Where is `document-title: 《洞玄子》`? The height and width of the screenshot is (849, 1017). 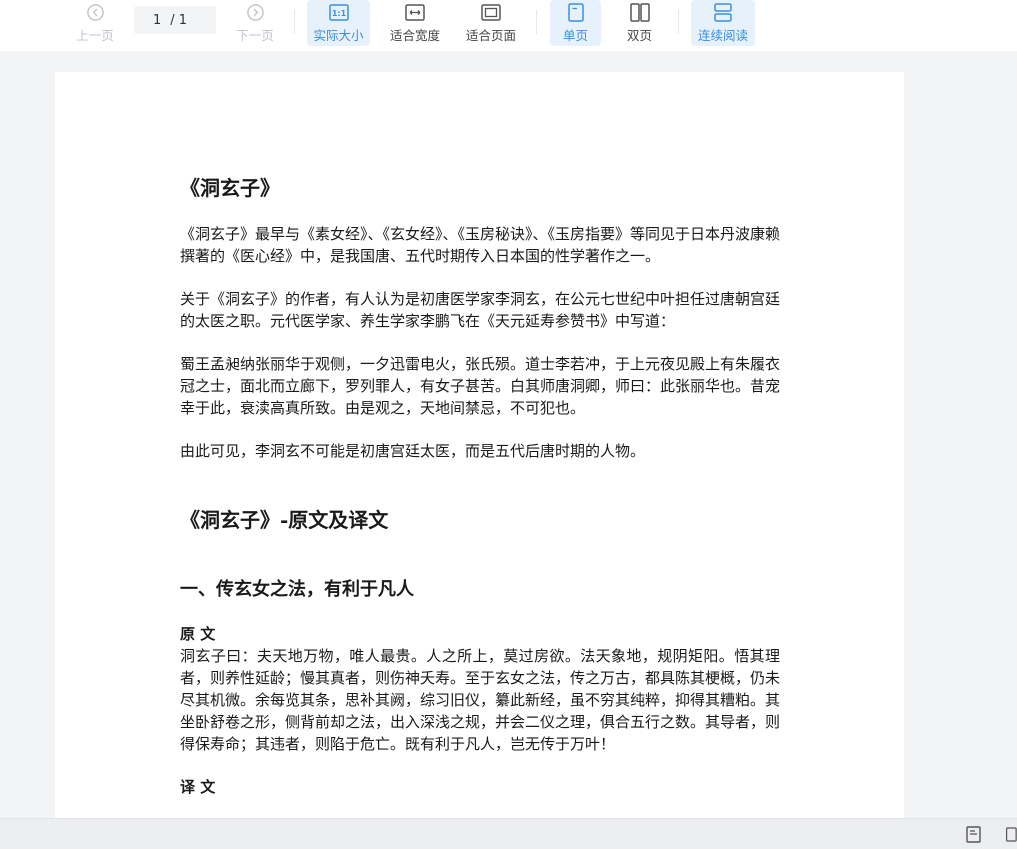
document-title: 《洞玄子》 is located at coordinates (230, 188).